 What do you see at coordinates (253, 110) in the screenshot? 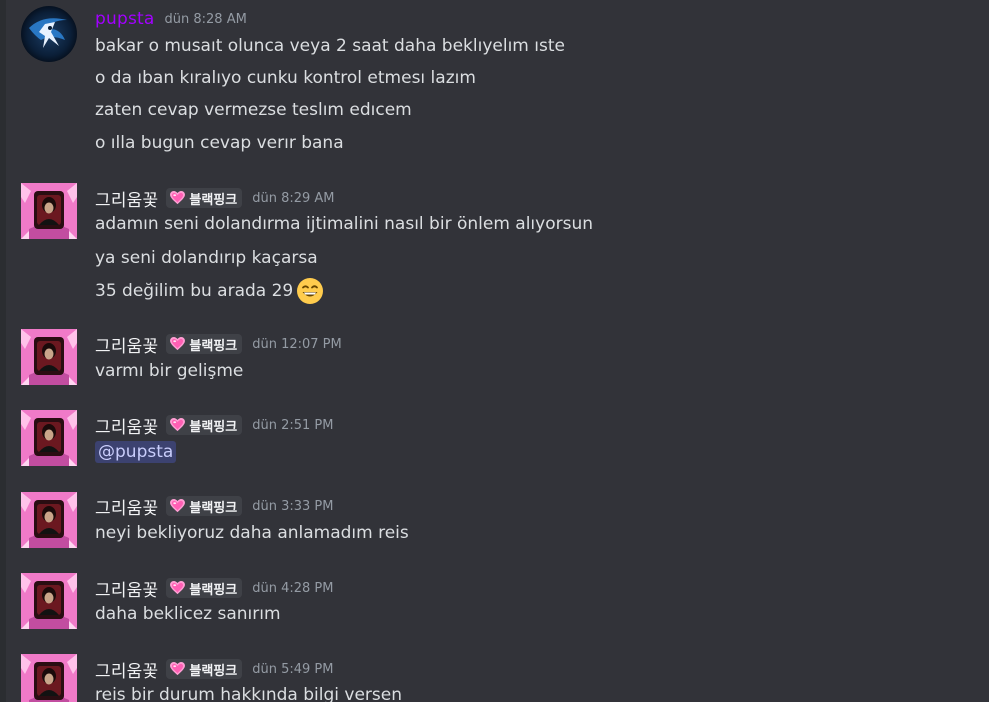
I see `message-line: zaten cevap vermezse teslım edıcem` at bounding box center [253, 110].